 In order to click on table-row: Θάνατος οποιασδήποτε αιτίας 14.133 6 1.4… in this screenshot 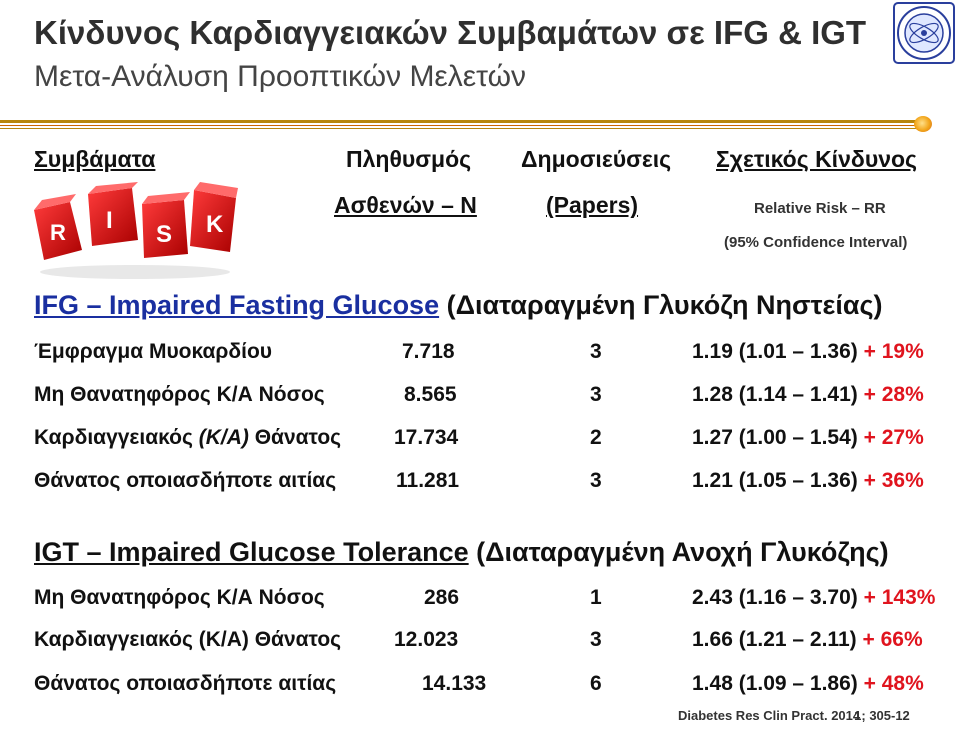, I will do `click(480, 687)`.